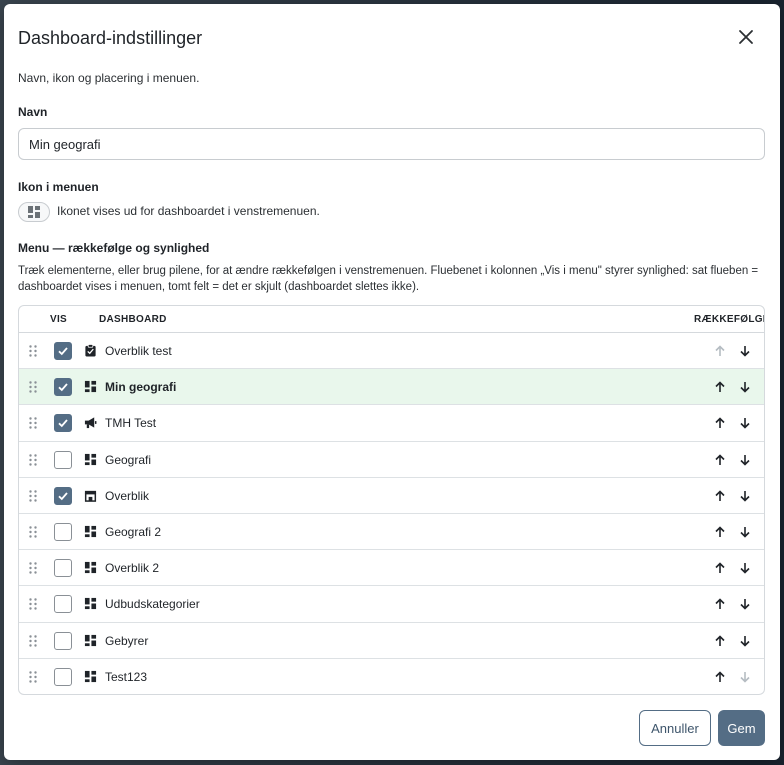 The width and height of the screenshot is (784, 765). What do you see at coordinates (110, 38) in the screenshot?
I see `dialog-title: Dashboard-indstillinger` at bounding box center [110, 38].